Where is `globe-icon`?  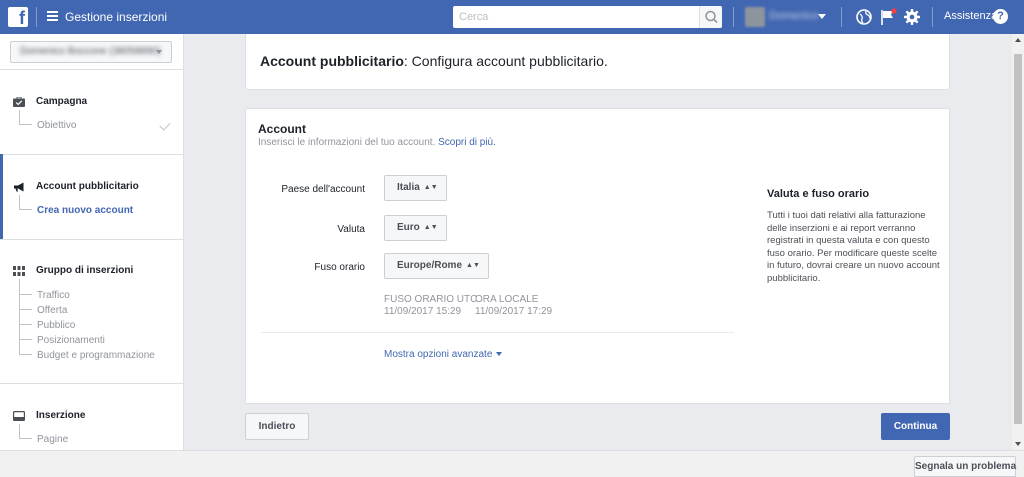 globe-icon is located at coordinates (864, 17).